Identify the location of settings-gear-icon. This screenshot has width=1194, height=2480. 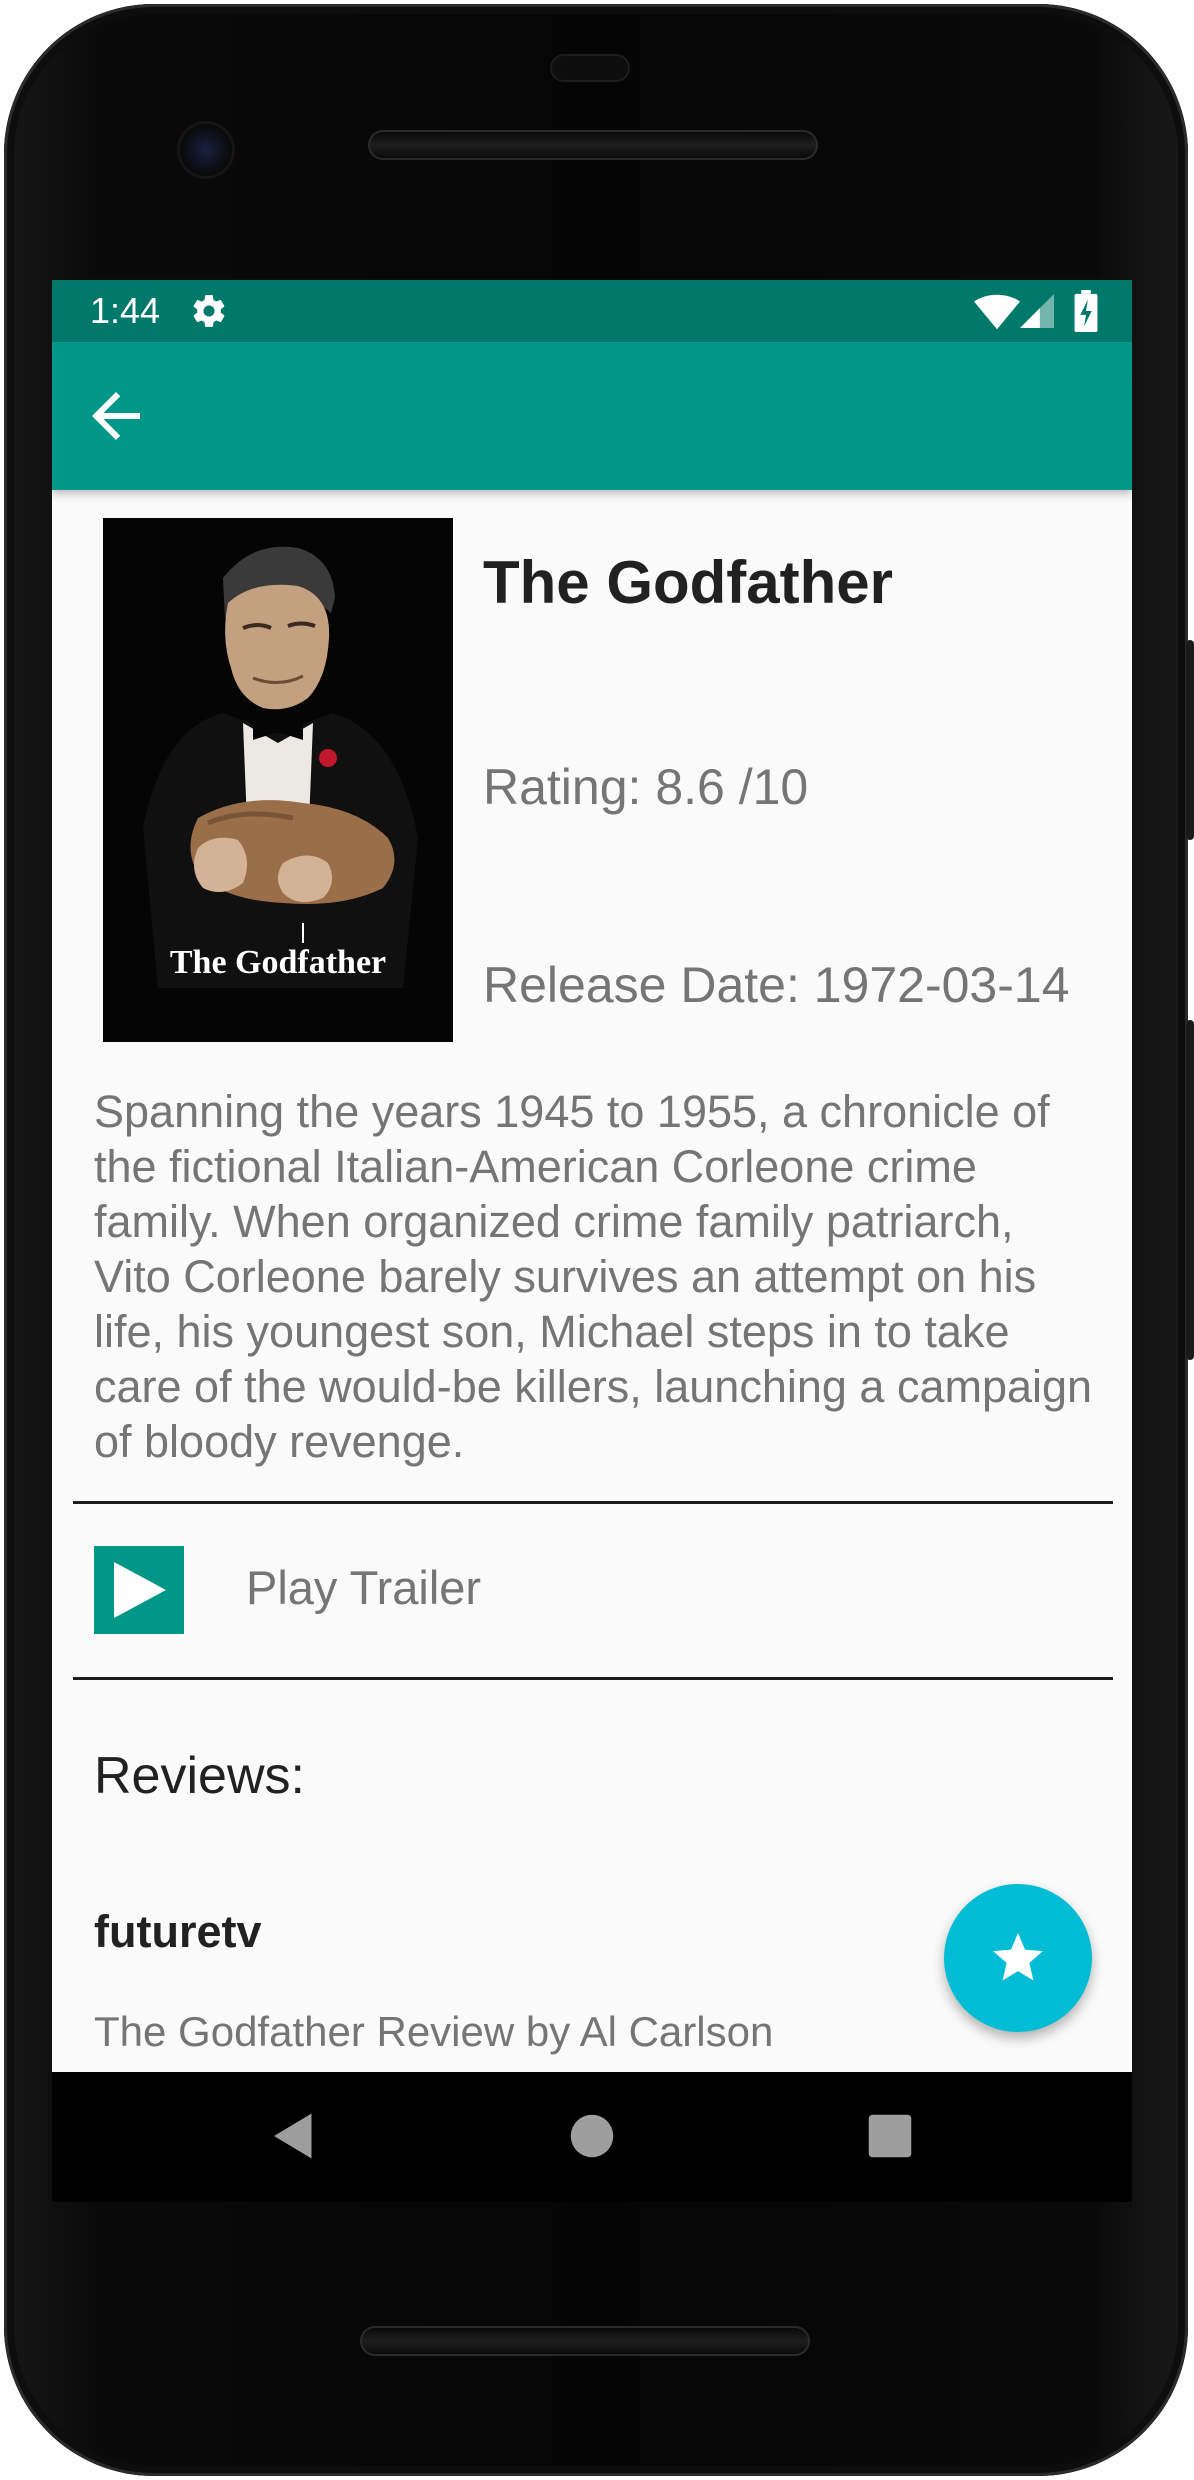
(209, 311).